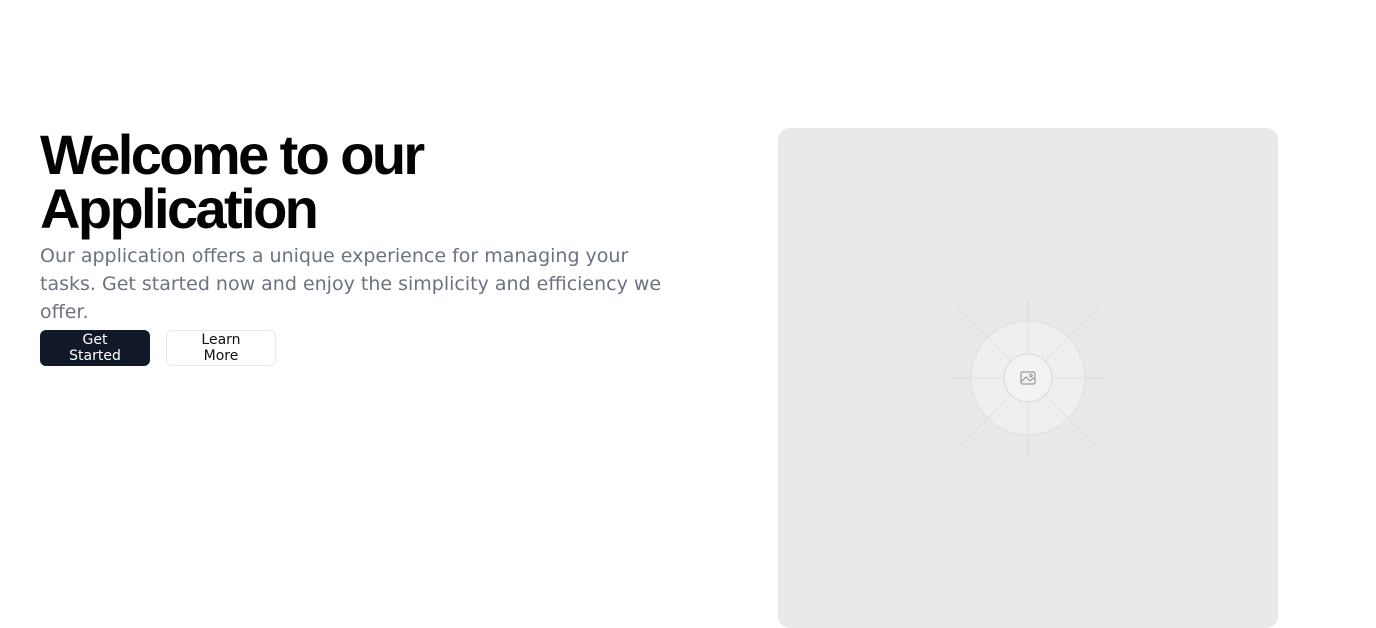  I want to click on image-placeholder-icon, so click(1028, 378).